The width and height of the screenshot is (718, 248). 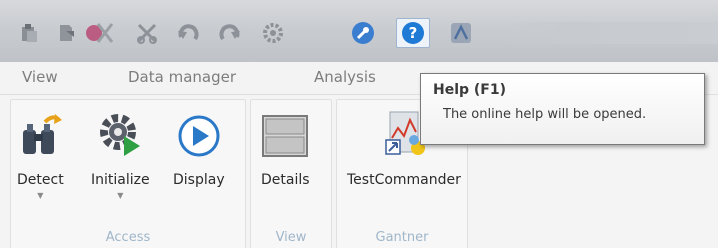 I want to click on testcommander-label: TestCommander, so click(x=404, y=180).